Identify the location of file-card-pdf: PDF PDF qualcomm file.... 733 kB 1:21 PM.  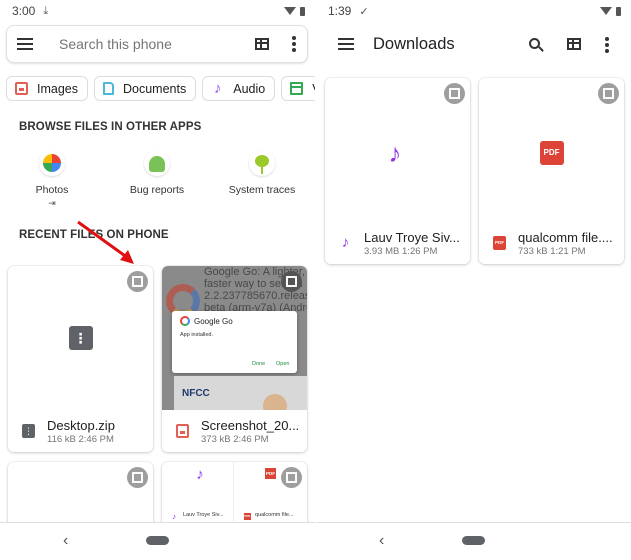
(551, 171).